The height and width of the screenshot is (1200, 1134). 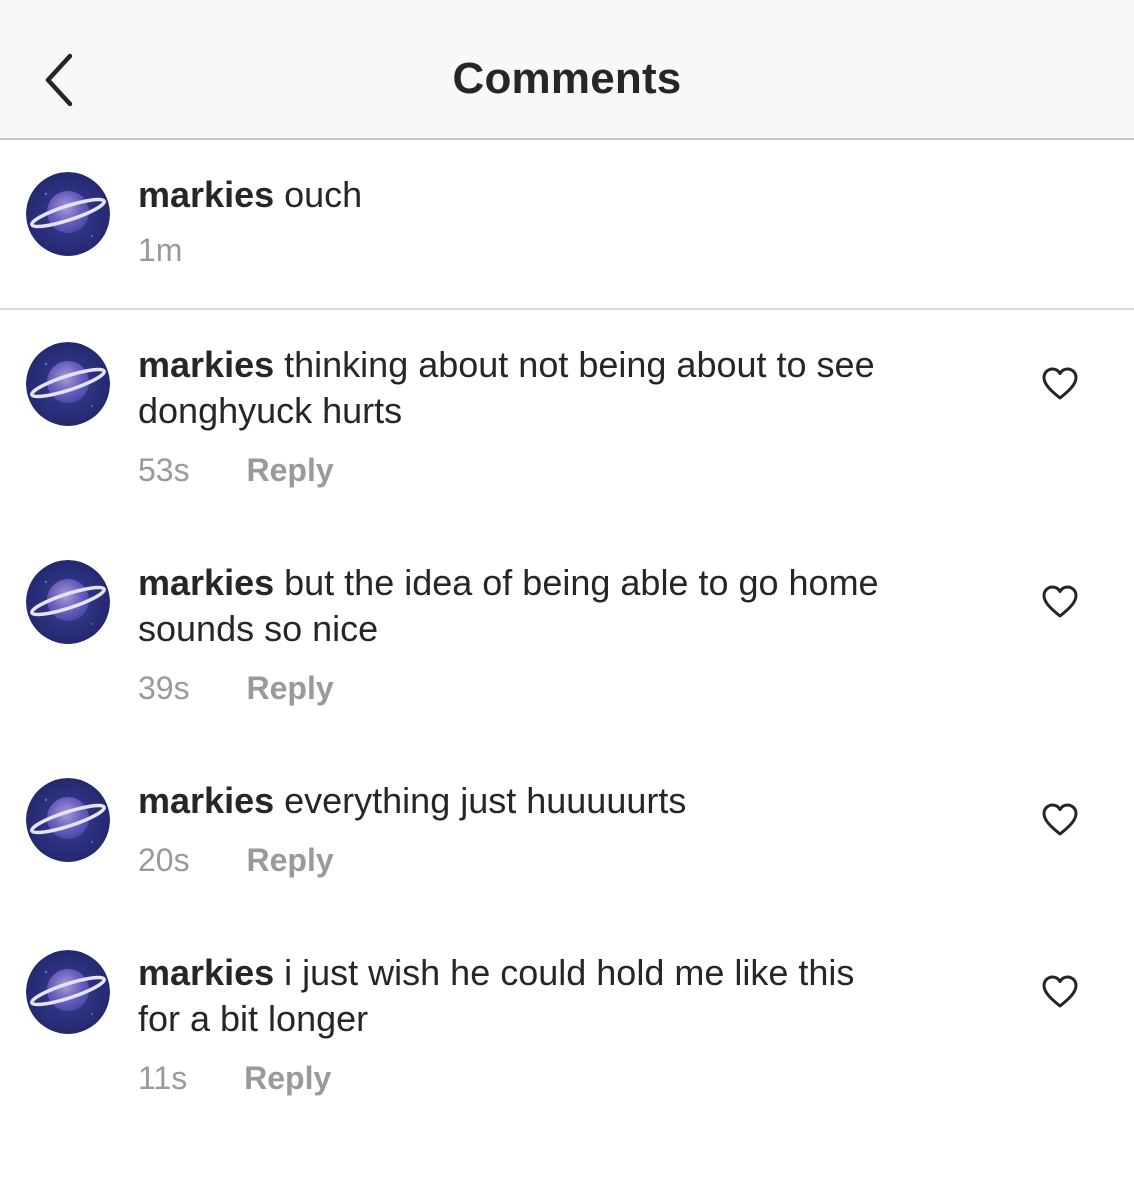 I want to click on comment-meta: 53s Reply, so click(x=236, y=470).